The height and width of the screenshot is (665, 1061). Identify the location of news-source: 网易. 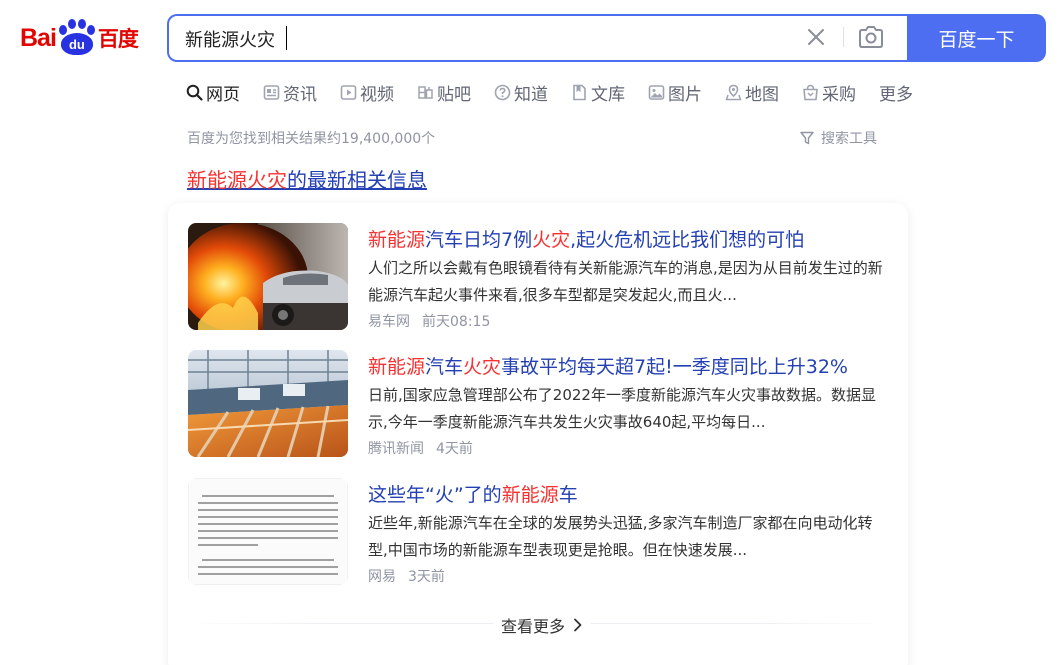
(382, 577).